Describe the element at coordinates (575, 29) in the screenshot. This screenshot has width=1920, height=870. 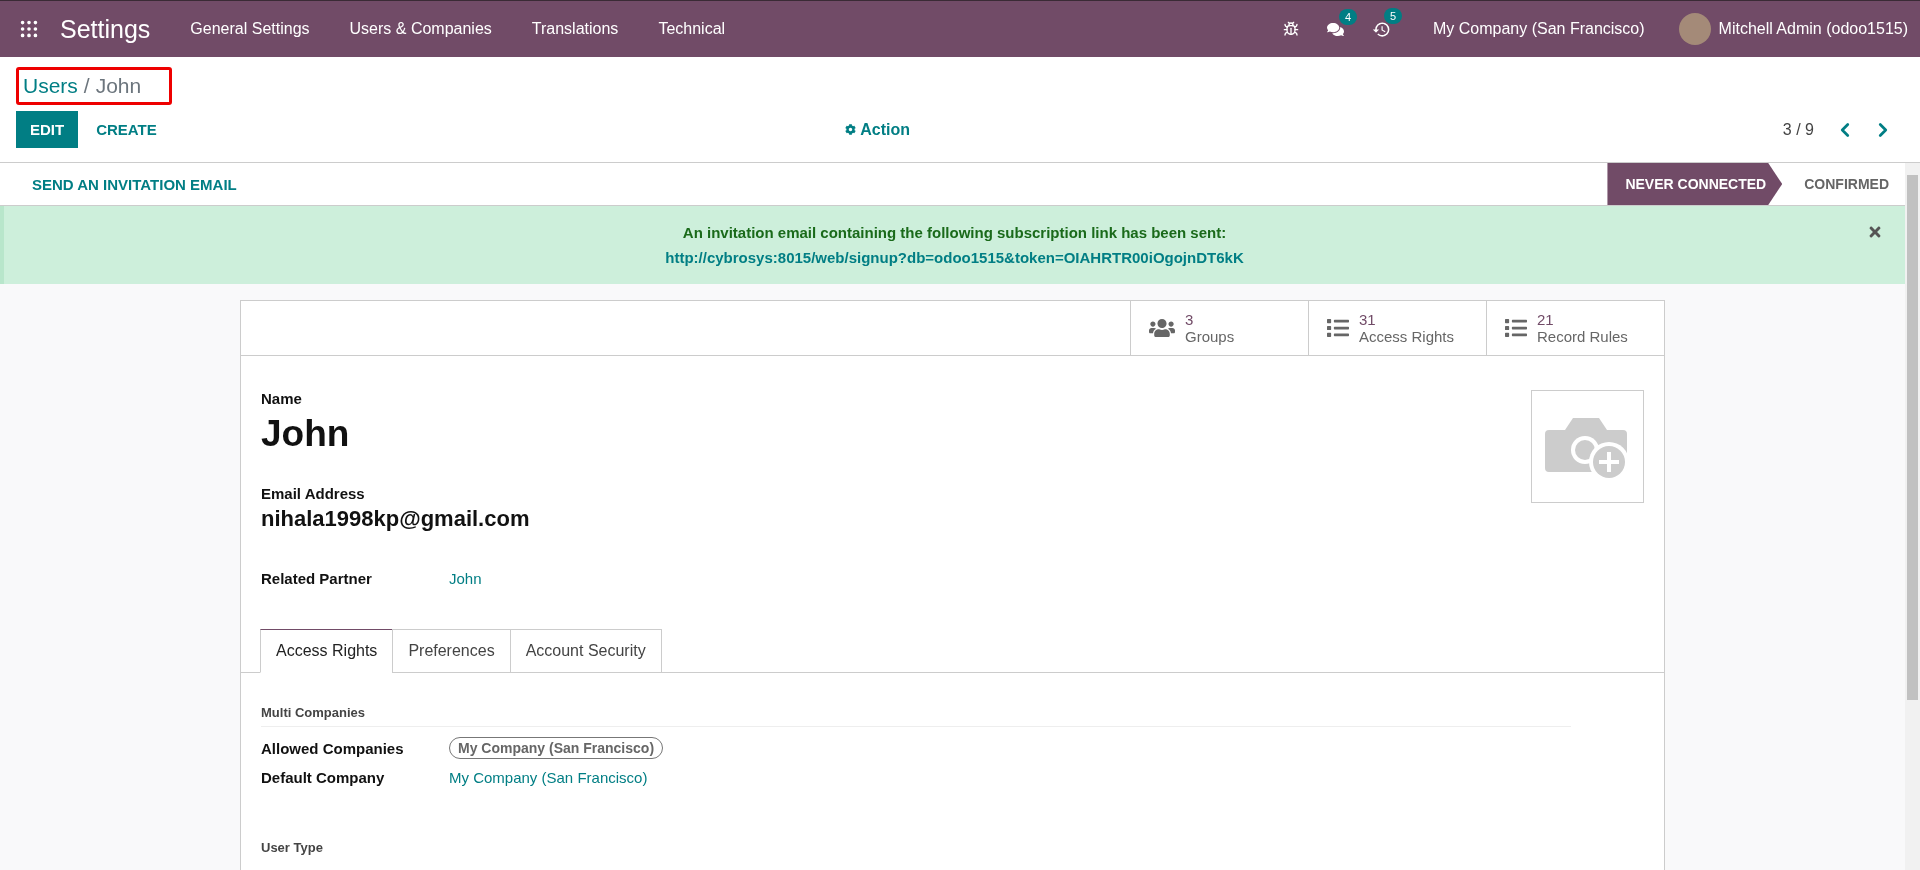
I see `menu-item: Translations` at that location.